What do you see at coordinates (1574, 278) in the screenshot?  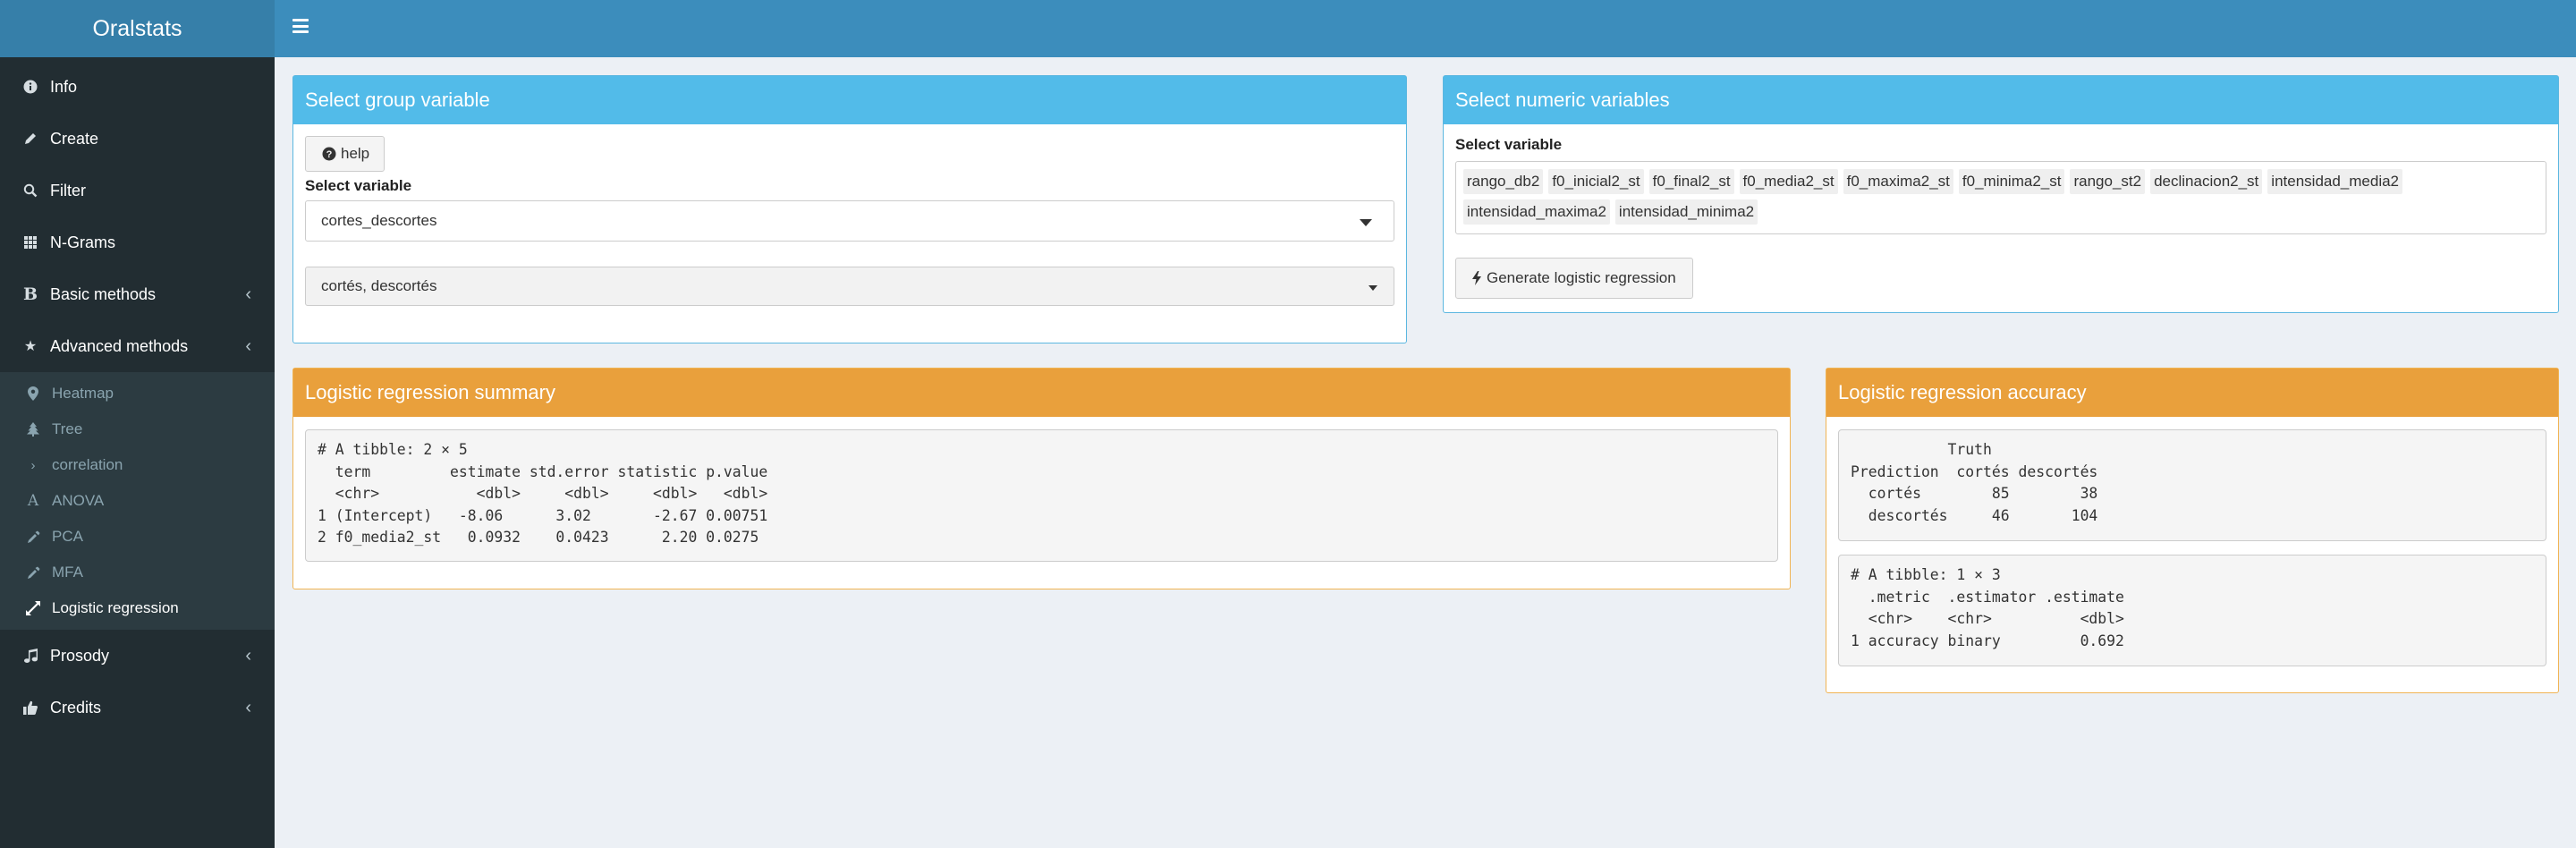 I see `generate-logistic-regression-button: Generate logistic regression` at bounding box center [1574, 278].